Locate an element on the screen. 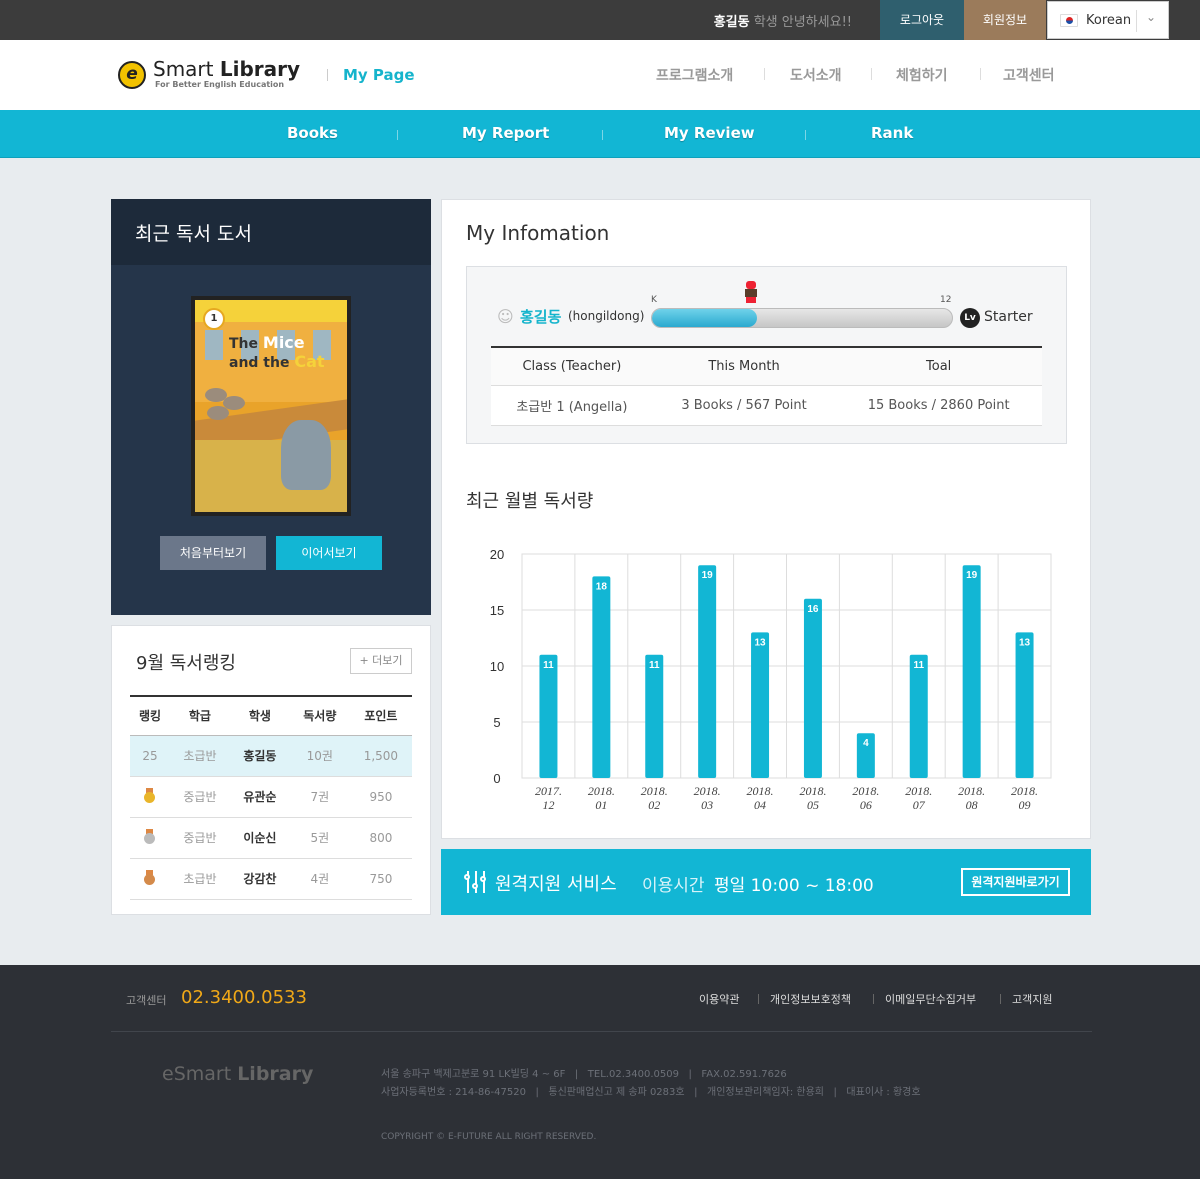 Image resolution: width=1200 pixels, height=1179 pixels. remote-support-button: 원격지원바로가기 is located at coordinates (1015, 882).